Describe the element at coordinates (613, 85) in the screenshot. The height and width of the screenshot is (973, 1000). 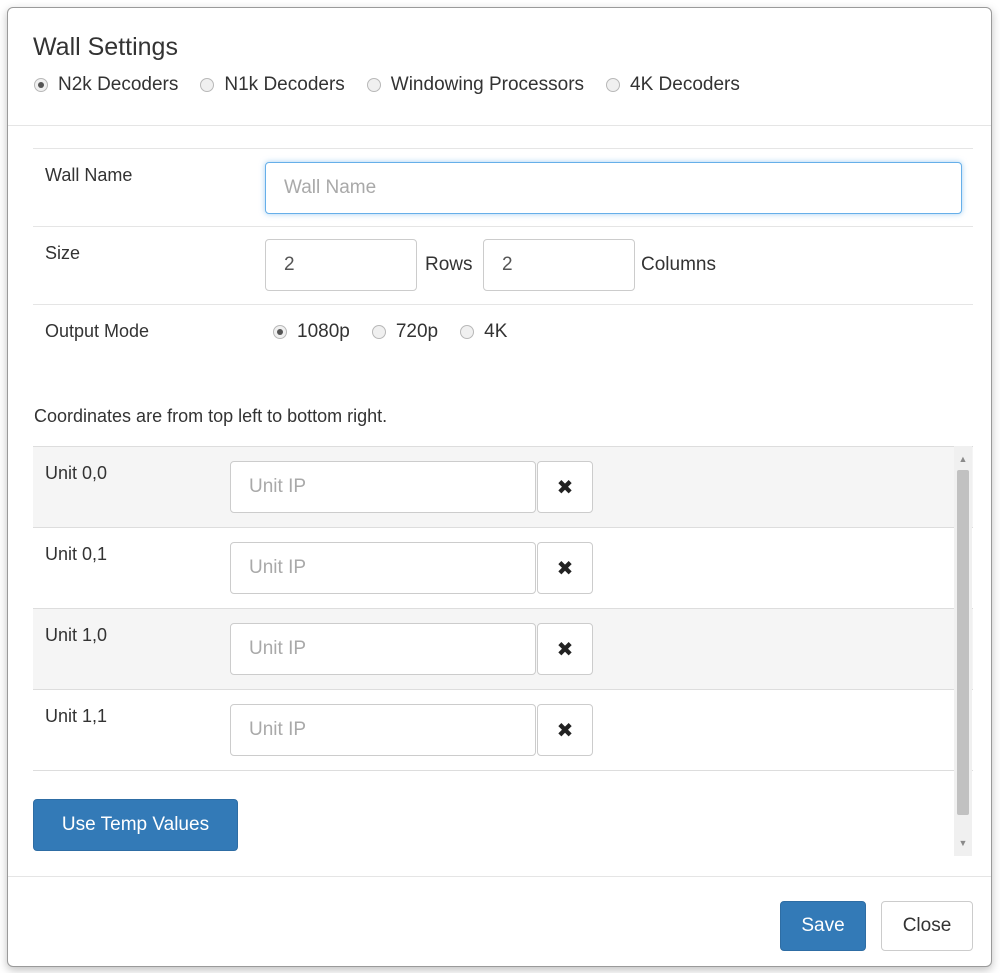
I see `radio-4k-decoder` at that location.